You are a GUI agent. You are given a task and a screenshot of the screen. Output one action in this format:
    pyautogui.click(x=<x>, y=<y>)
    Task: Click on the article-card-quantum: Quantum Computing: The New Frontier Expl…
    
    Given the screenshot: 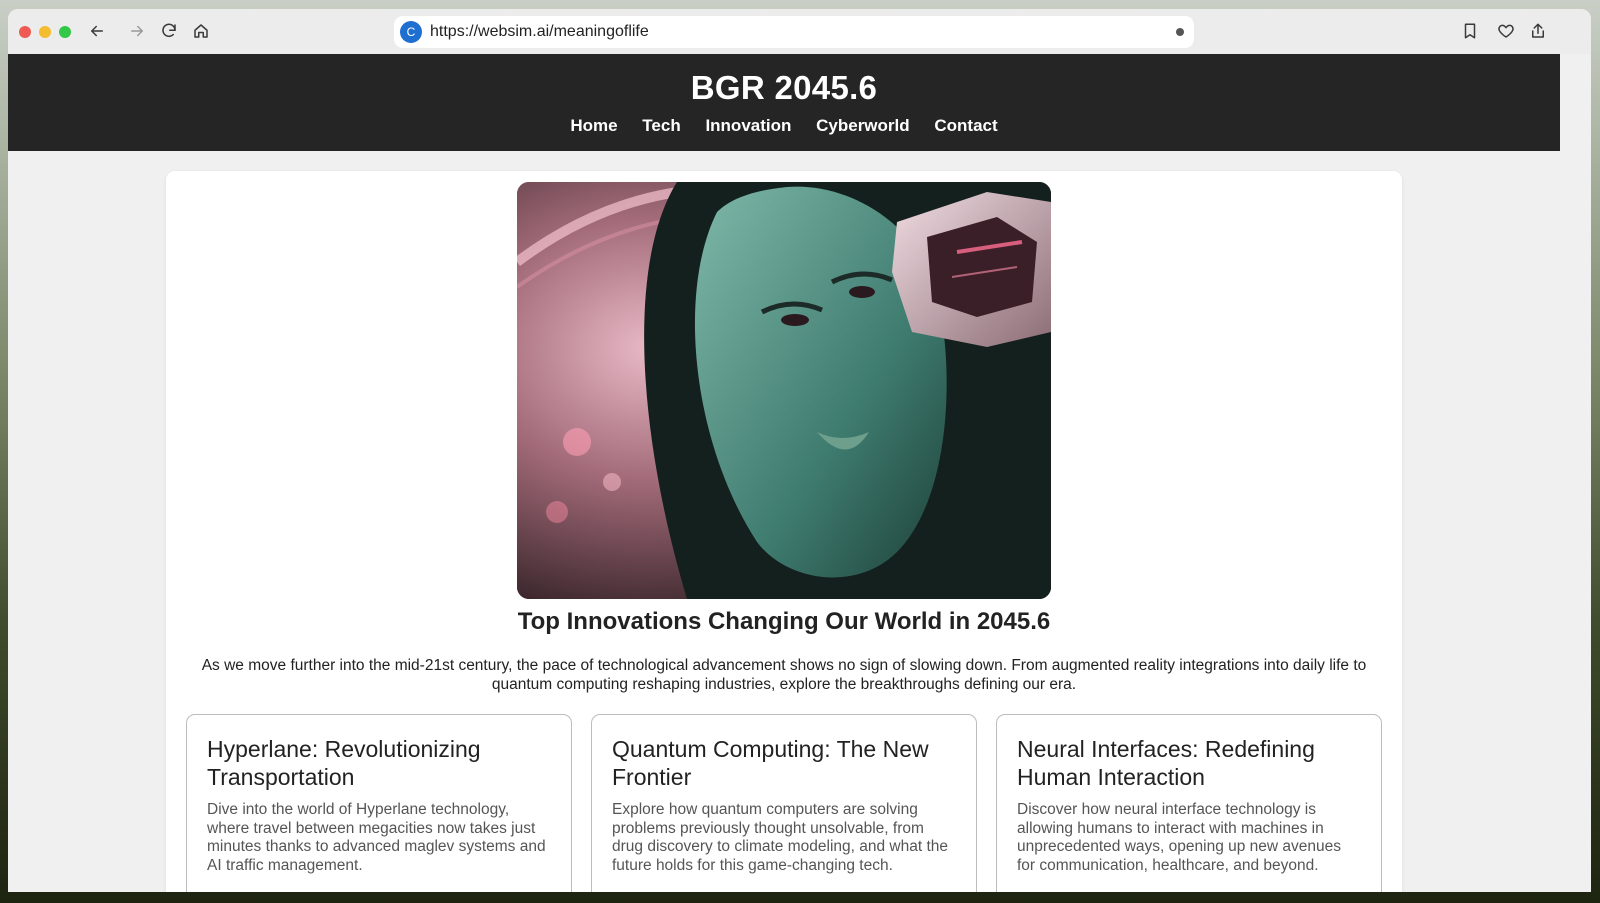 What is the action you would take?
    pyautogui.click(x=784, y=803)
    